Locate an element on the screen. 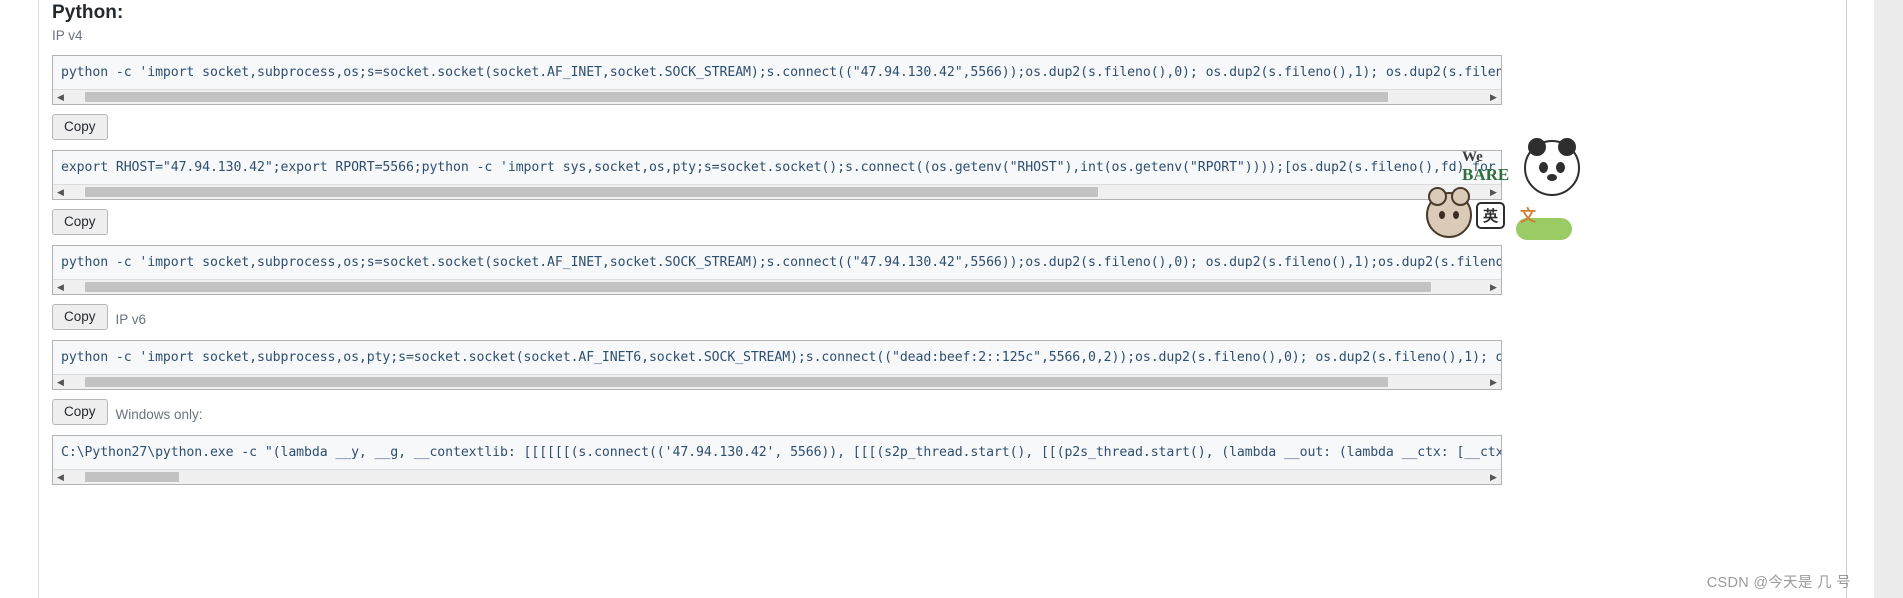 This screenshot has height=598, width=1903. copy-row-4: Copy Windows only: is located at coordinates (777, 412).